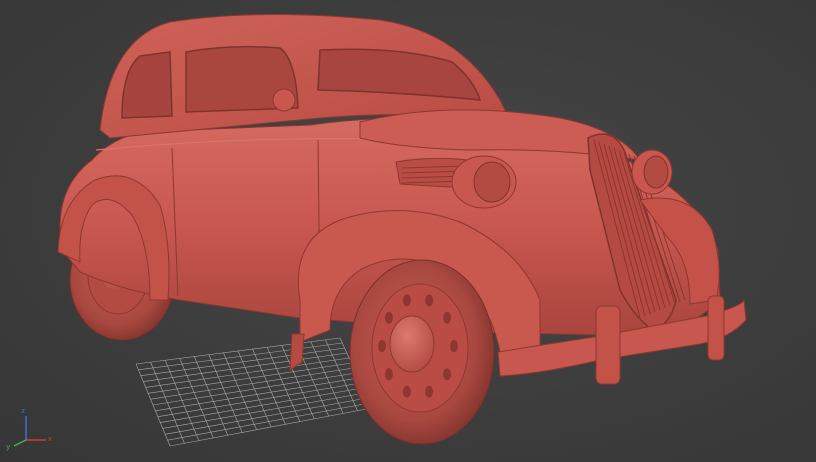 This screenshot has height=462, width=816. What do you see at coordinates (254, 392) in the screenshot?
I see `ground-grid-icon` at bounding box center [254, 392].